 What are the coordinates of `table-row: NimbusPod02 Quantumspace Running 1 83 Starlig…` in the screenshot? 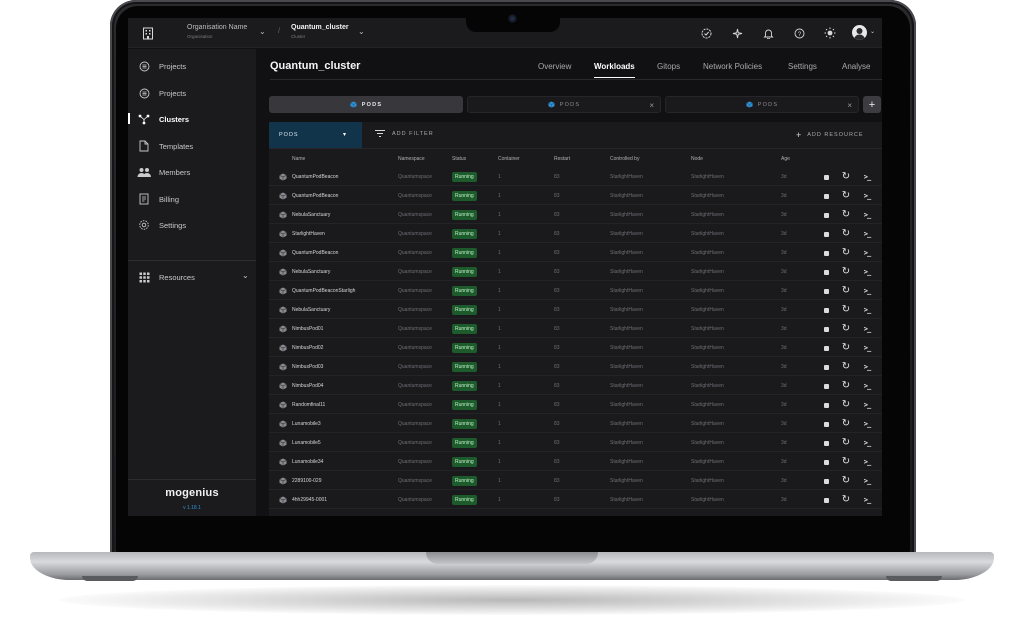 It's located at (575, 348).